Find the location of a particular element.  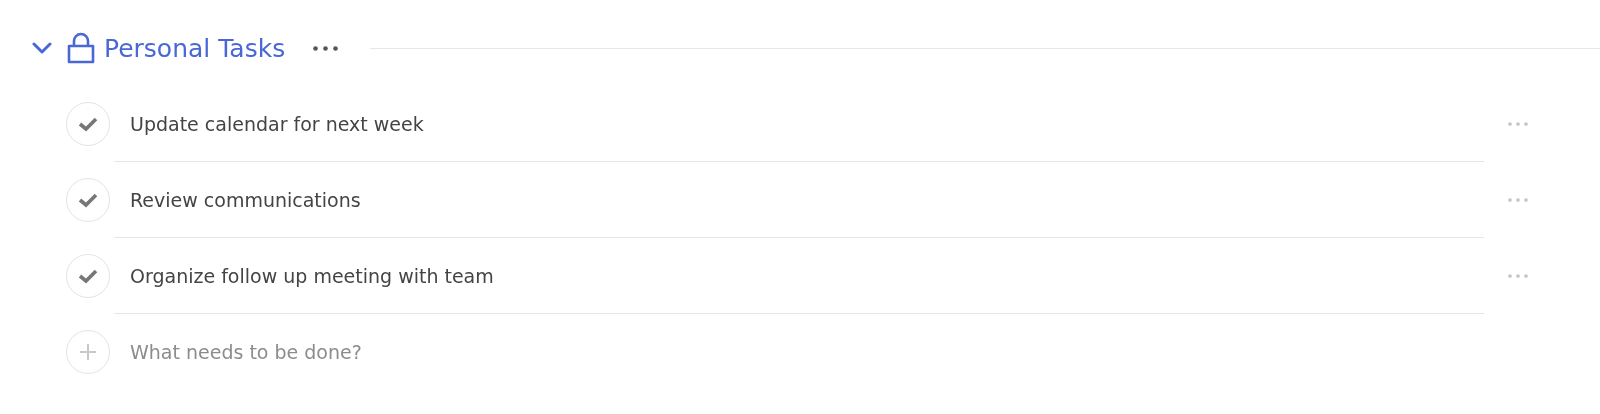

plus-icon is located at coordinates (88, 352).